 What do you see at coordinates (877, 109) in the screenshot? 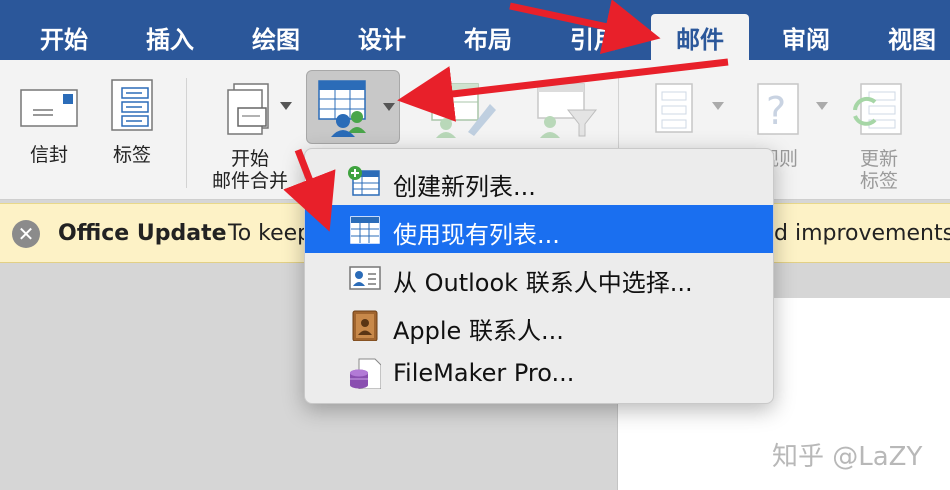
I see `update-labels-icon` at bounding box center [877, 109].